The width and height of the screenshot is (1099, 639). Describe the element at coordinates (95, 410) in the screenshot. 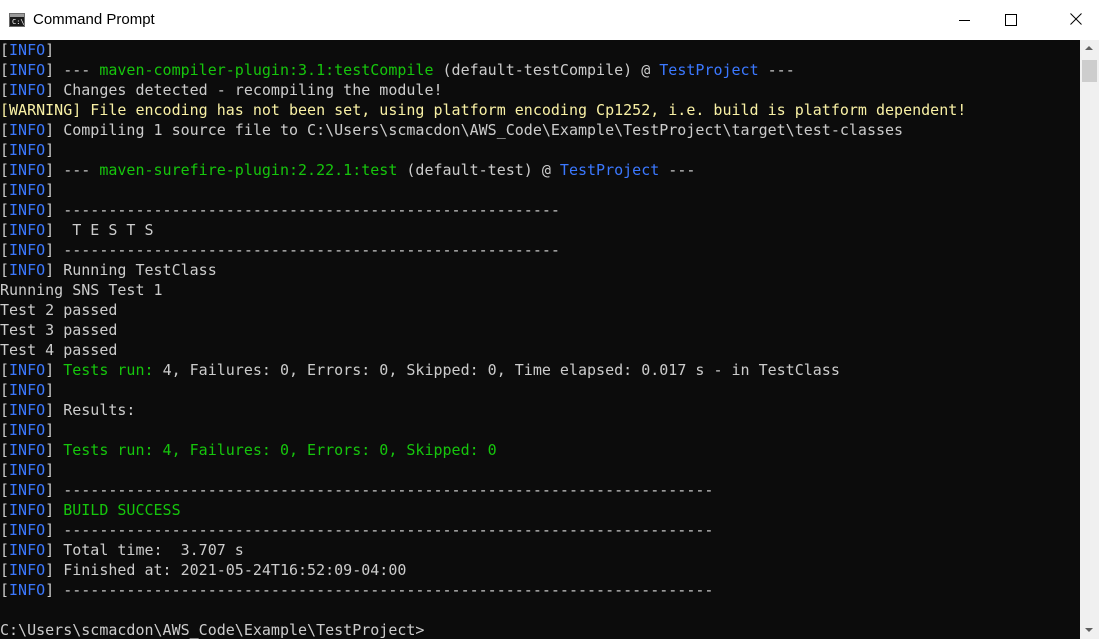

I see `log-text-segment: Results:` at that location.